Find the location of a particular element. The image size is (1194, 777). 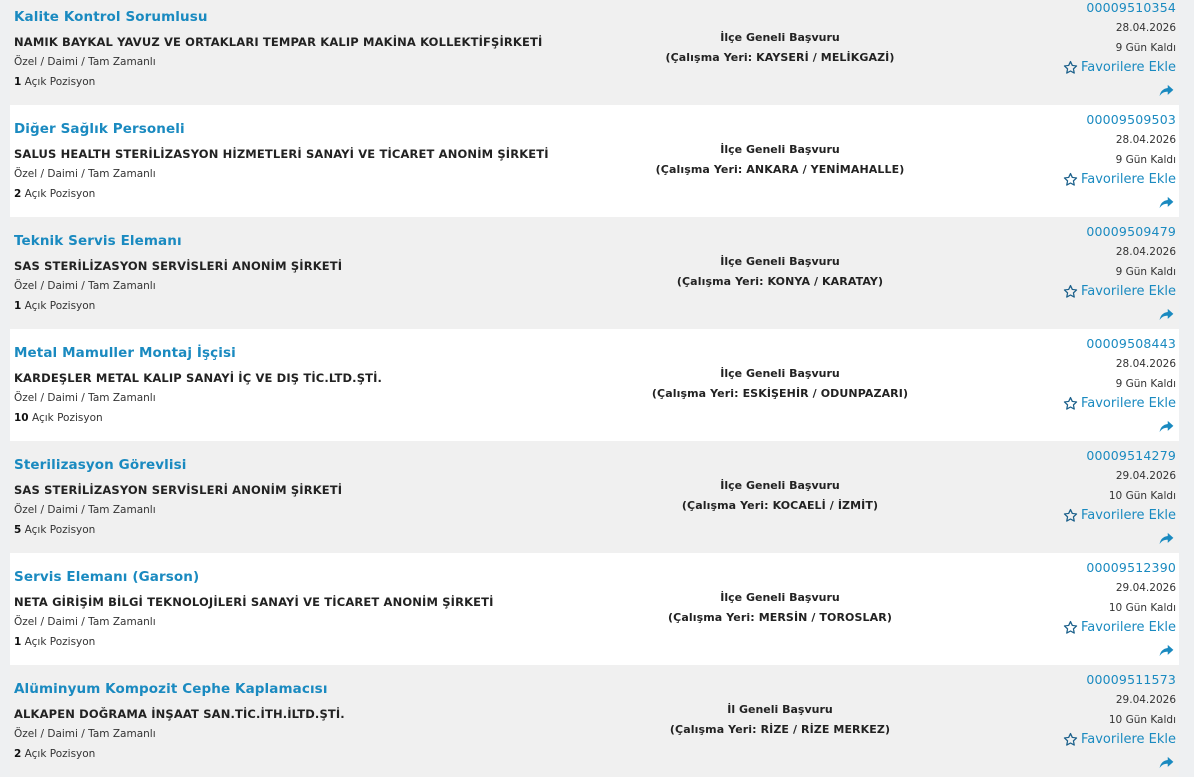

work-location: (Çalışma Yeri: ANKARA / YENİMAHALLE) is located at coordinates (780, 169).